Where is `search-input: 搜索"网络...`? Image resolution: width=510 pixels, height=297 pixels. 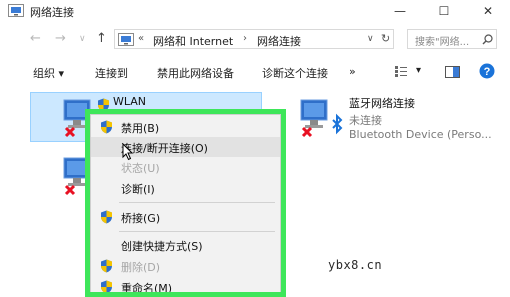 search-input: 搜索"网络... is located at coordinates (452, 39).